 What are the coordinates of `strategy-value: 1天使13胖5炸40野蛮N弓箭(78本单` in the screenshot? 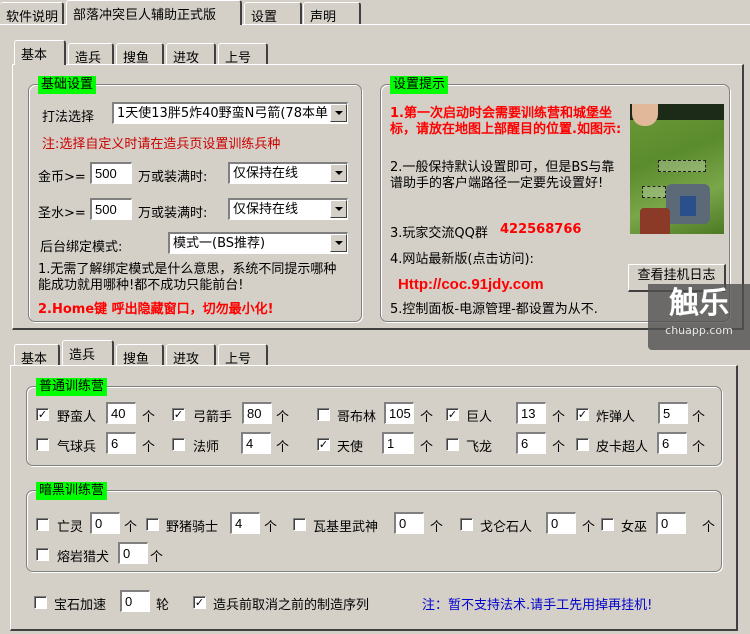 It's located at (222, 113).